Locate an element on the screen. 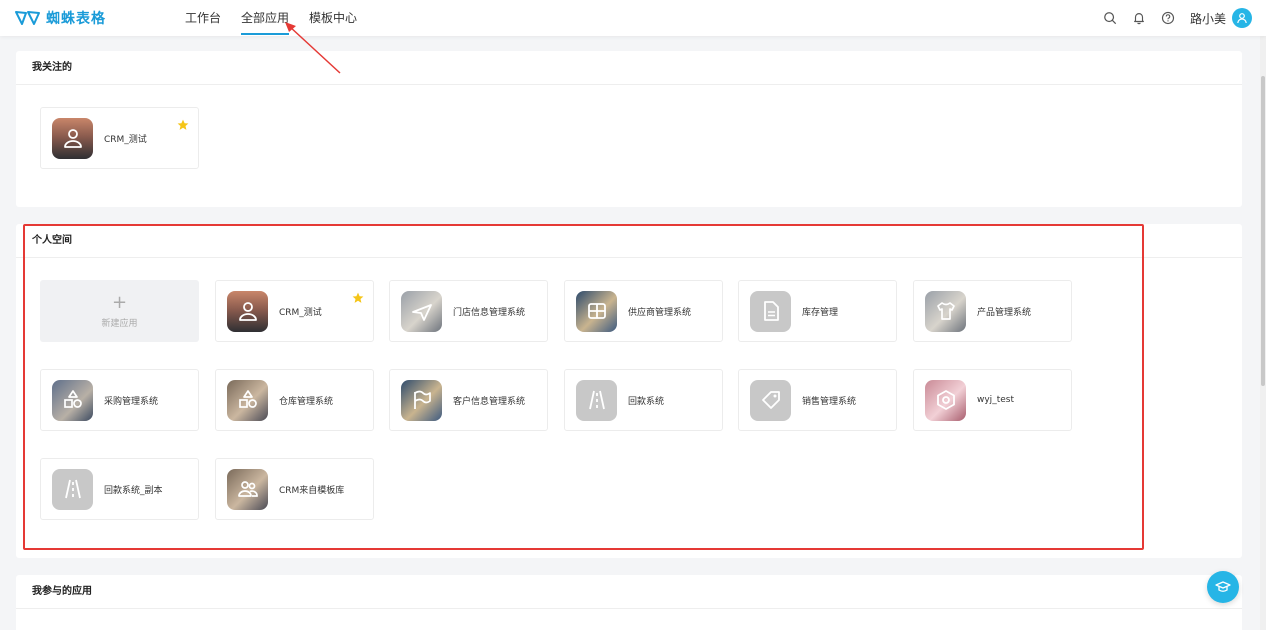 Image resolution: width=1266 pixels, height=630 pixels. app-name: 库存管理 is located at coordinates (820, 312).